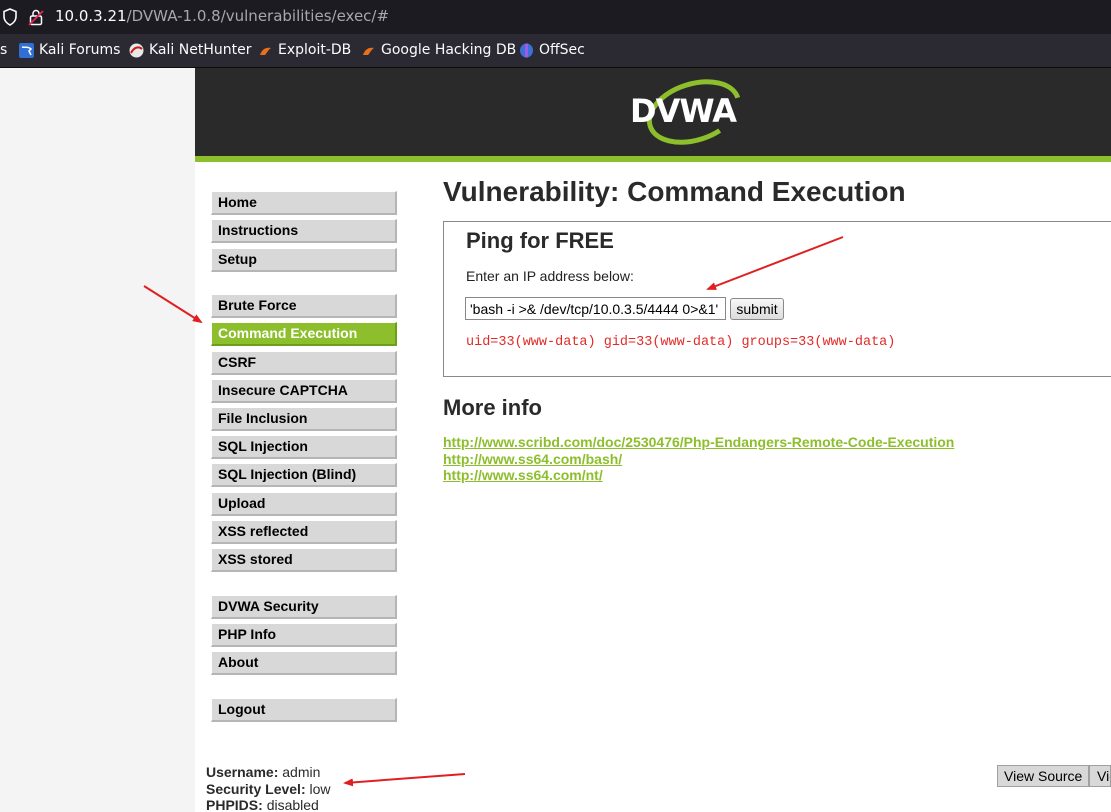 Image resolution: width=1111 pixels, height=812 pixels. What do you see at coordinates (523, 475) in the screenshot?
I see `link-ss64-nt: http://www.ss64.com/nt/` at bounding box center [523, 475].